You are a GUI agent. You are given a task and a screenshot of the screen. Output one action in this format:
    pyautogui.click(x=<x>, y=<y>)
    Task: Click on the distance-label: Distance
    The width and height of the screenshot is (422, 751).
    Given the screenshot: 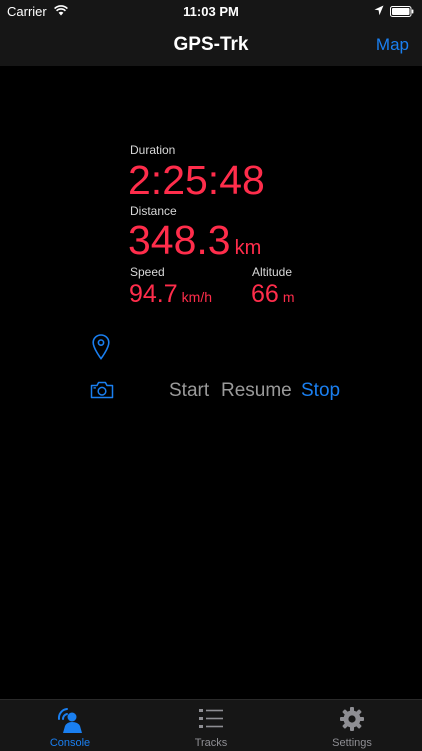 What is the action you would take?
    pyautogui.click(x=153, y=211)
    